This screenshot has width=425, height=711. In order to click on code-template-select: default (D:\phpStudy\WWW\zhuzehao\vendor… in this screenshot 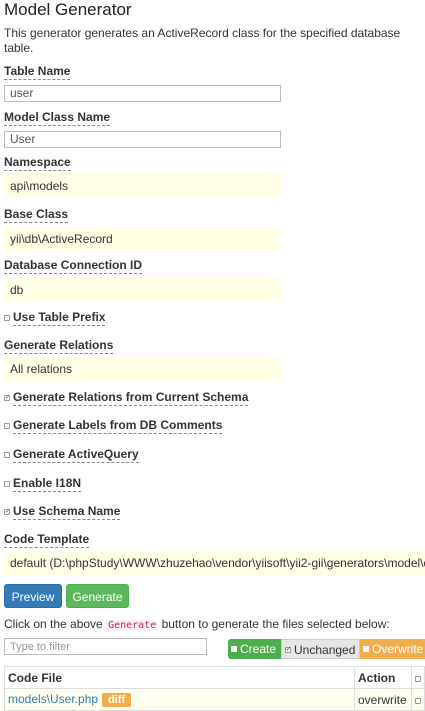, I will do `click(214, 563)`.